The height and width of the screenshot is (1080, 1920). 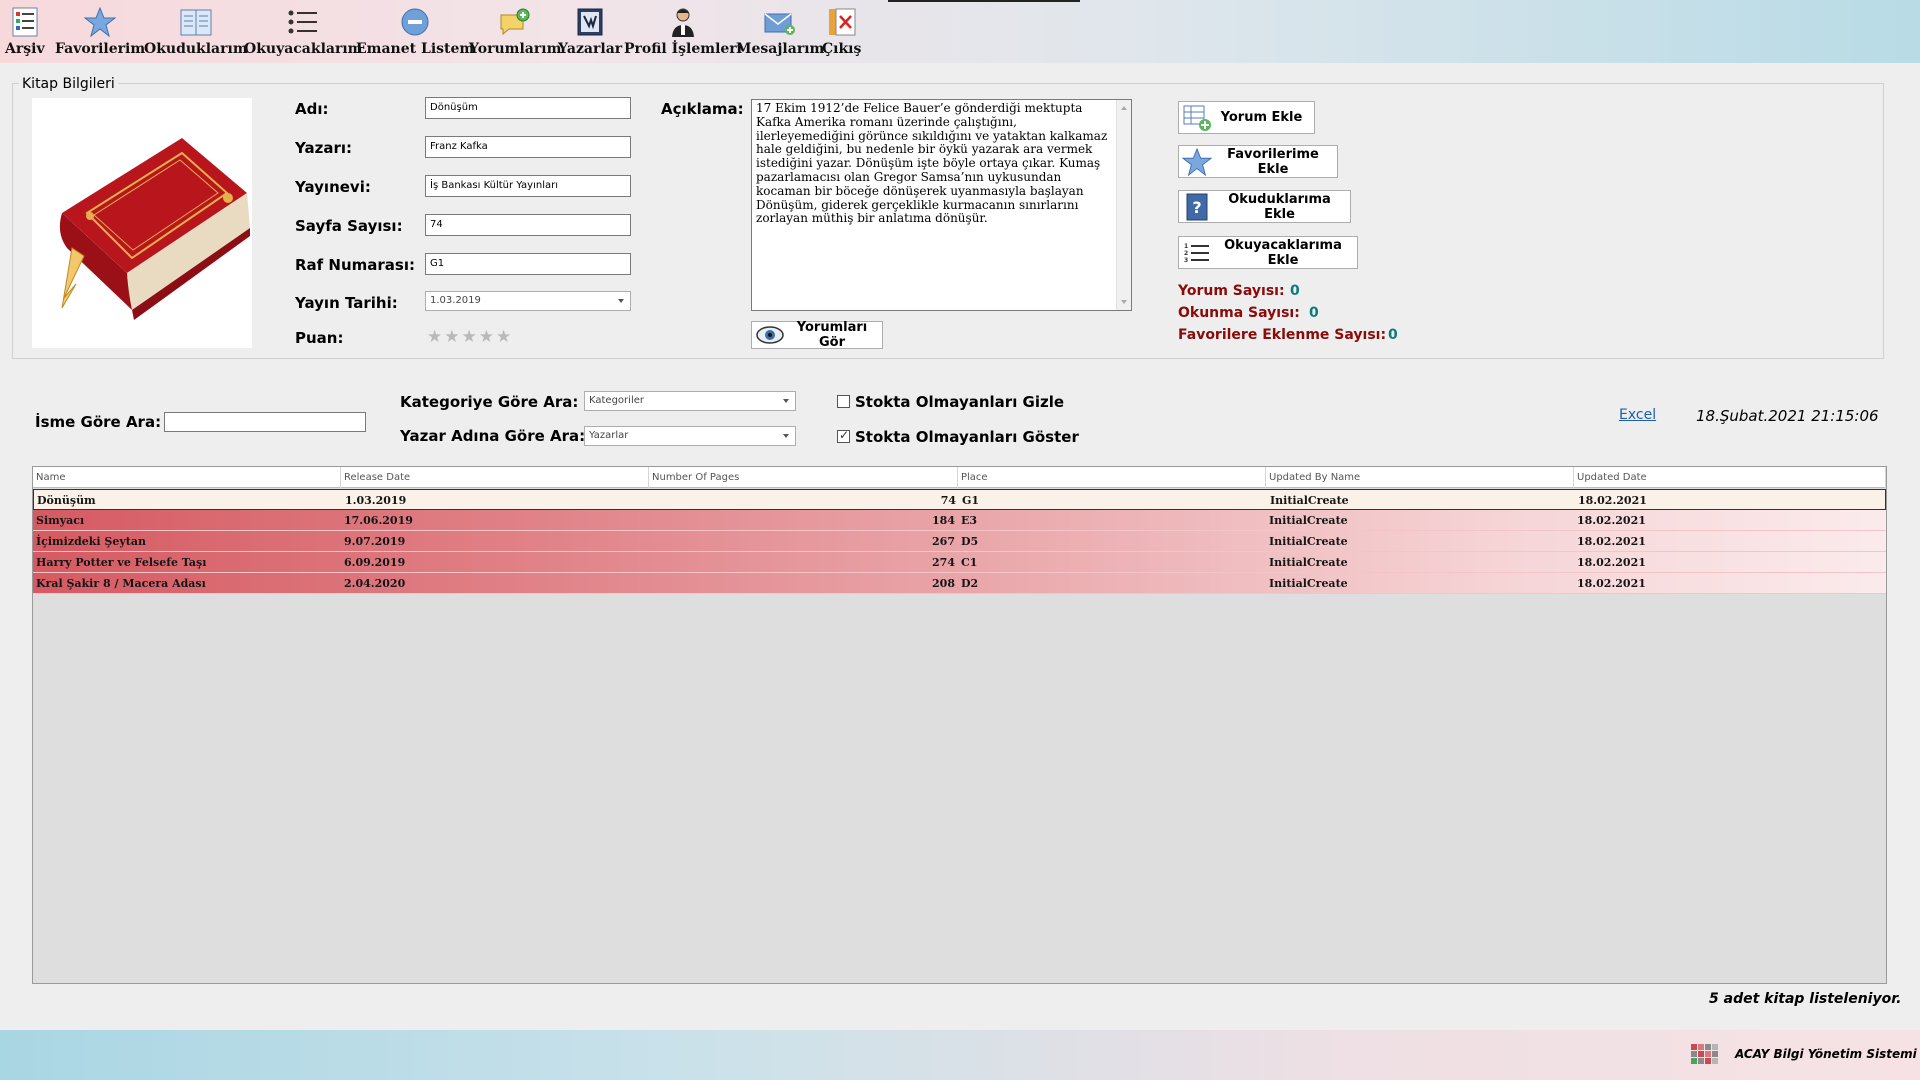 I want to click on eye-icon, so click(x=770, y=335).